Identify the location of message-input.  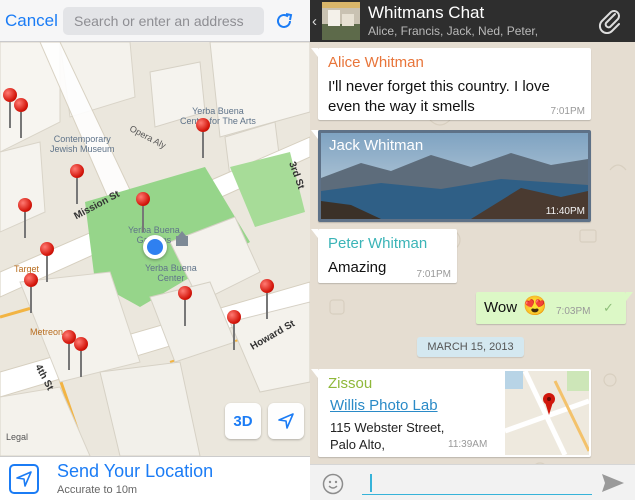
(477, 483).